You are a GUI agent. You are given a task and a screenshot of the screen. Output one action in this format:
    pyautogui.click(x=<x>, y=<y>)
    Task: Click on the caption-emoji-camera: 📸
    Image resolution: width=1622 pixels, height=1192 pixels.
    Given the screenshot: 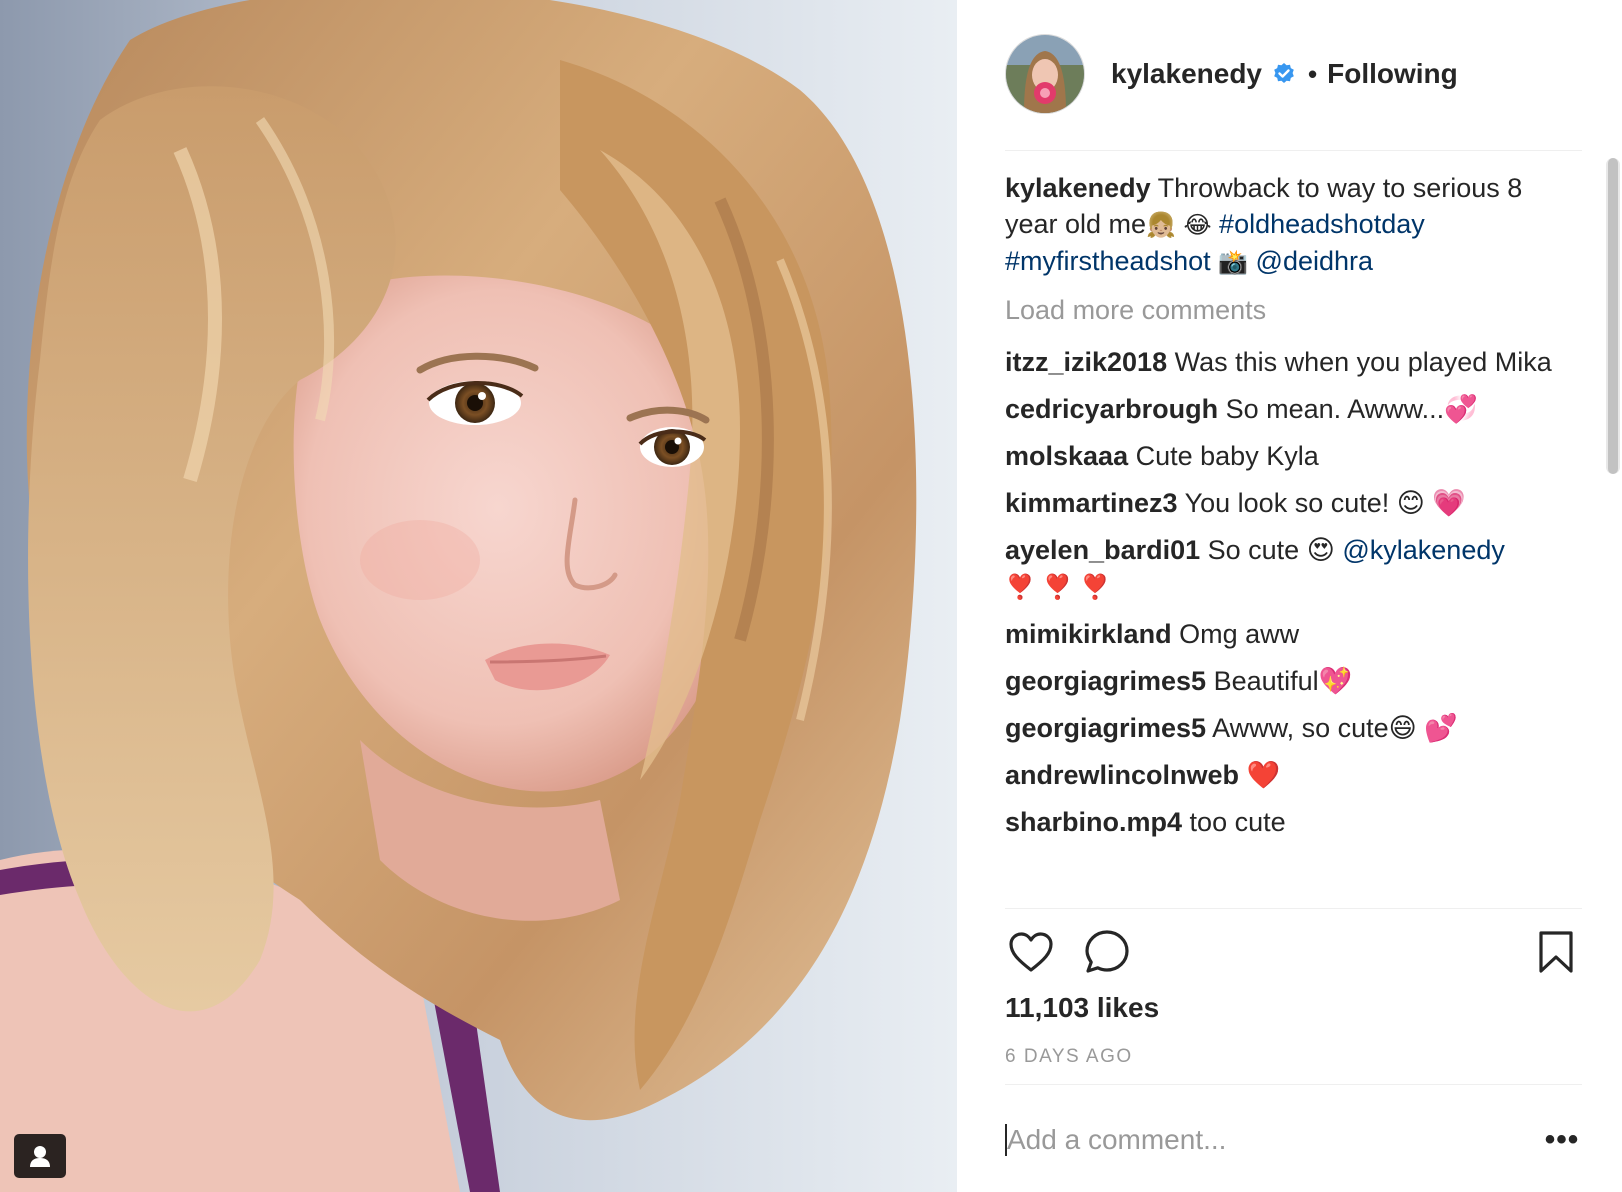 What is the action you would take?
    pyautogui.click(x=1233, y=262)
    